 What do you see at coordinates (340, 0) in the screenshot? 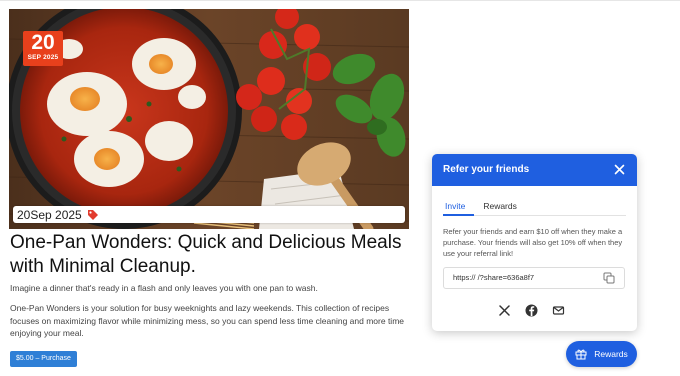
I see `page-top-border` at bounding box center [340, 0].